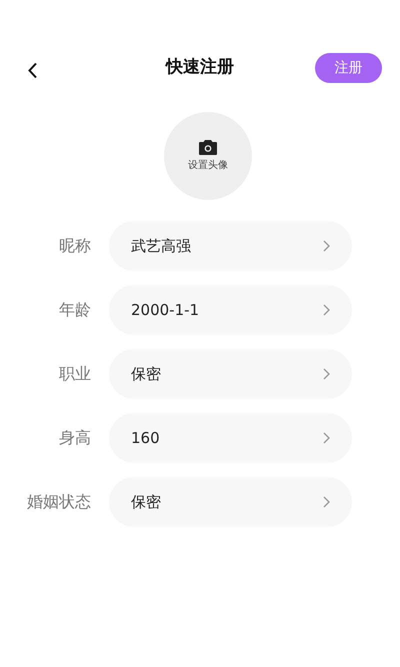 The width and height of the screenshot is (400, 667). I want to click on register-button: 注册, so click(348, 68).